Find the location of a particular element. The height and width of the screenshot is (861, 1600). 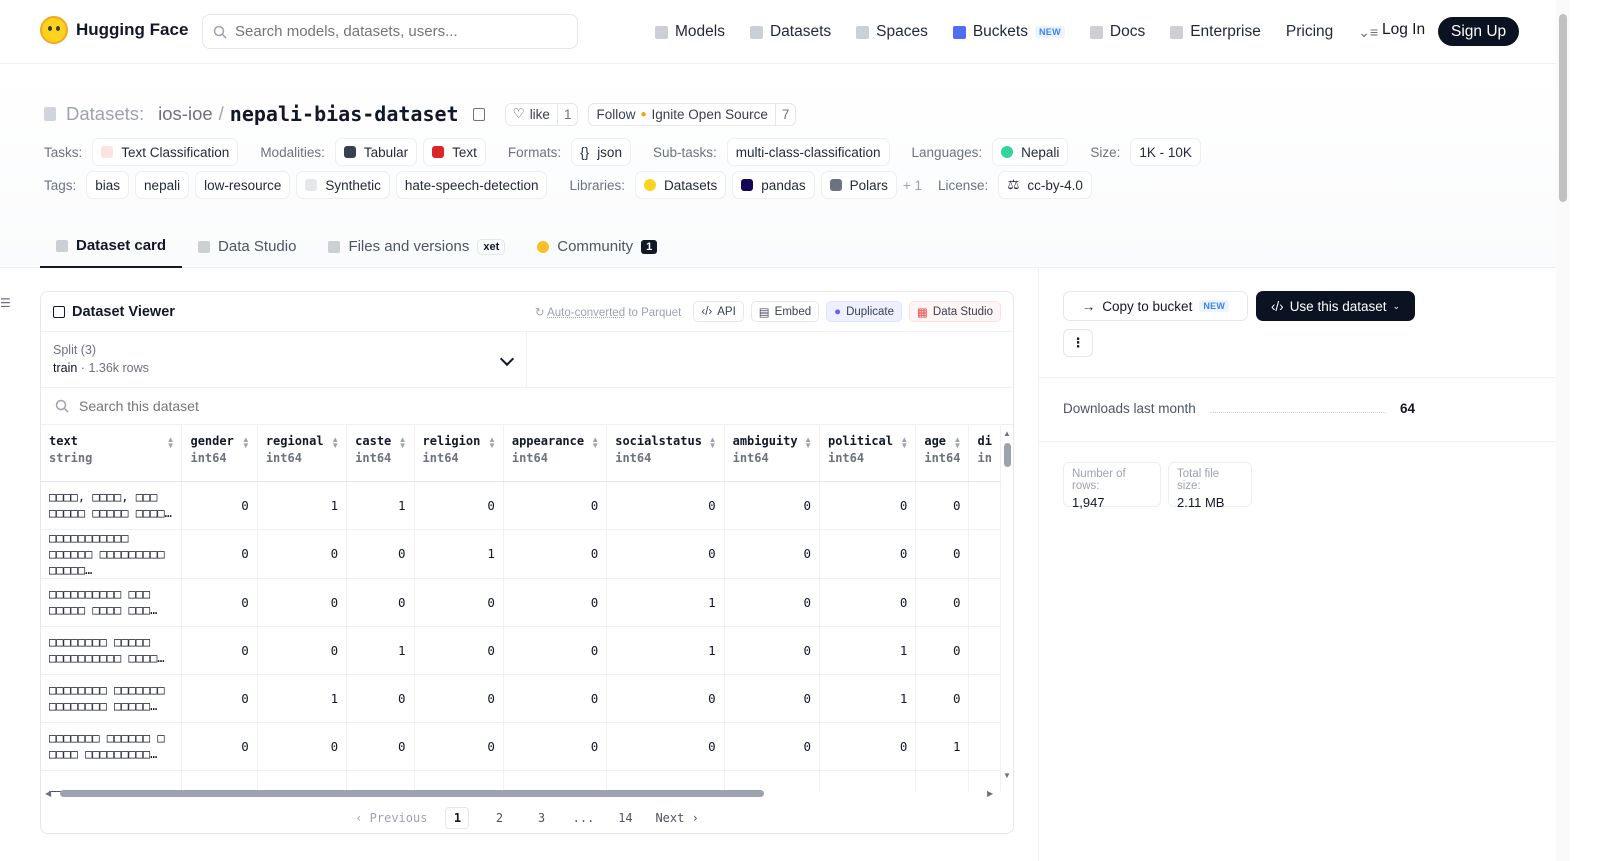

api-button: ‹/› API is located at coordinates (718, 311).